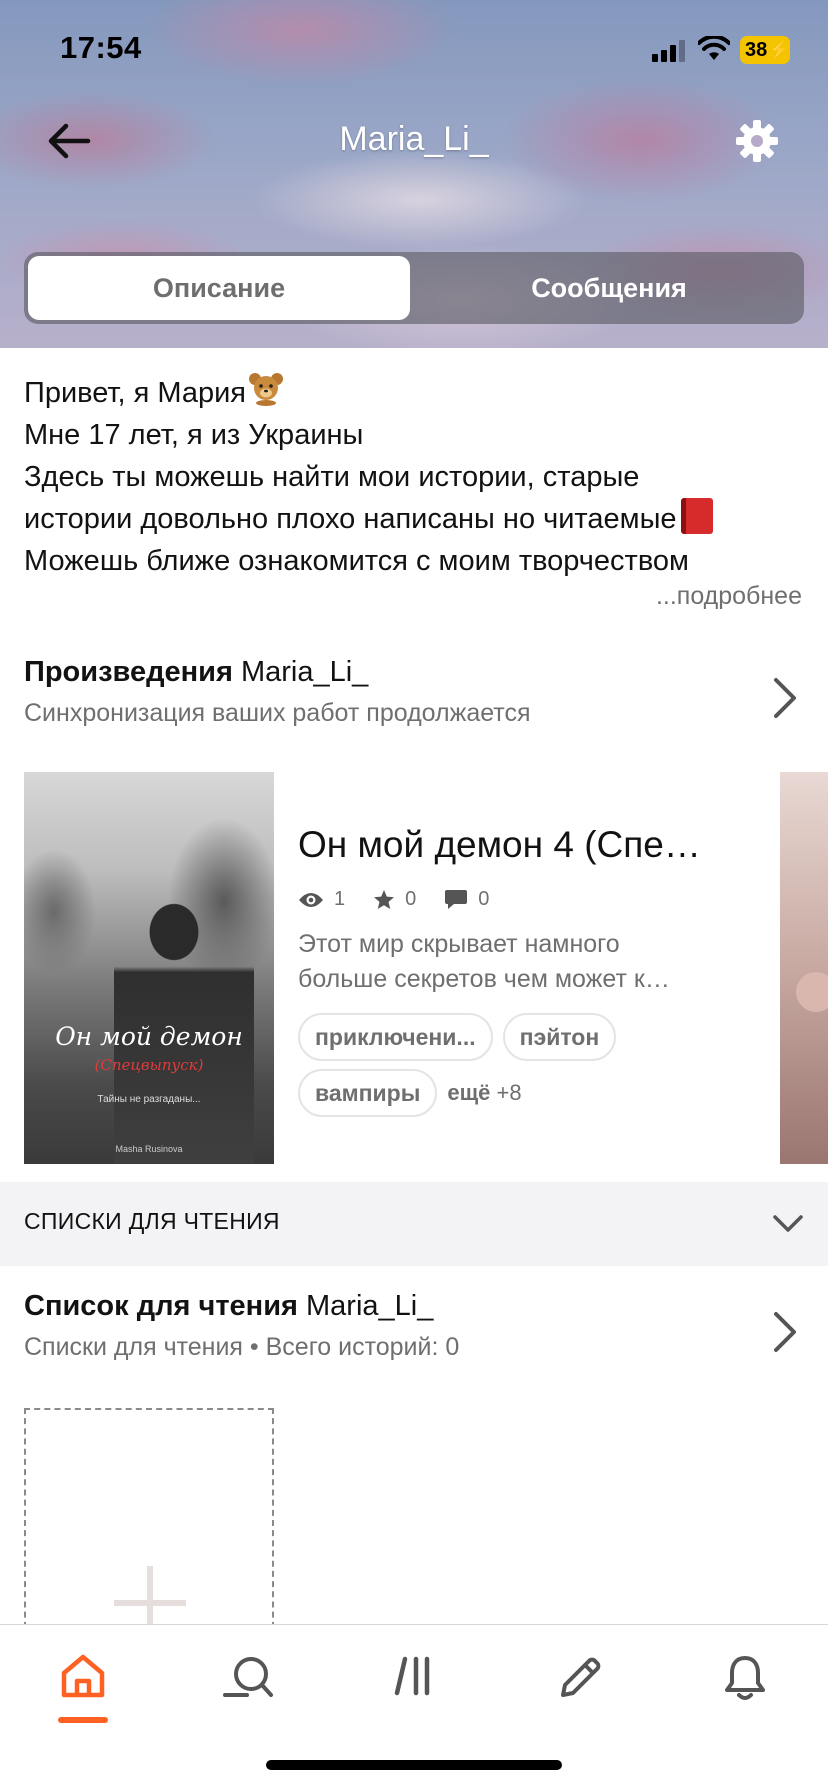 This screenshot has height=1792, width=828. Describe the element at coordinates (414, 672) in the screenshot. I see `works-title: Произведения Maria_Li_` at that location.